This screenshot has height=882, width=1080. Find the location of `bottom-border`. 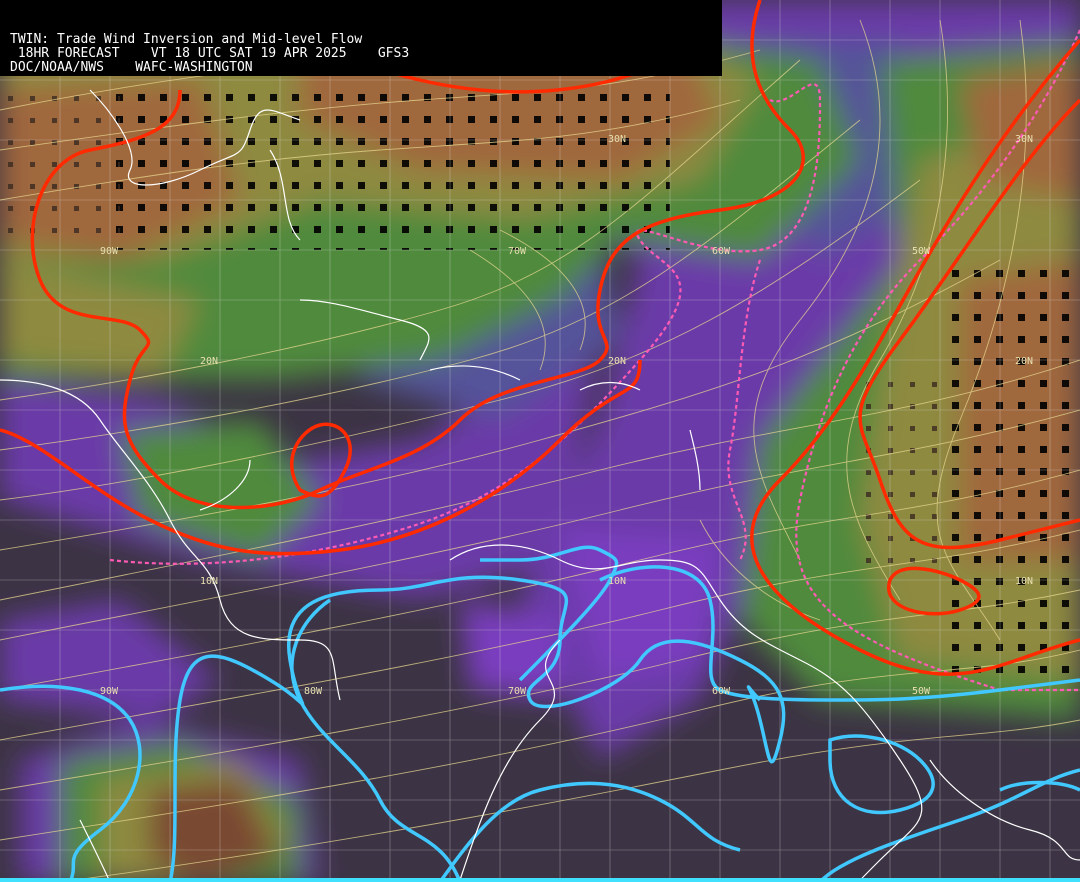

bottom-border is located at coordinates (540, 880).